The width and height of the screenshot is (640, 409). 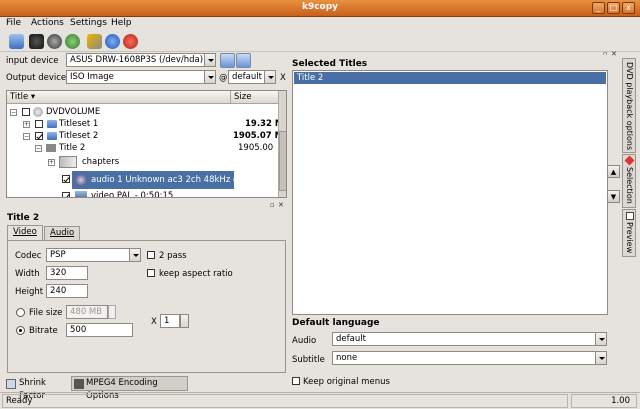 What do you see at coordinates (613, 8) in the screenshot?
I see `maximize-button: □` at bounding box center [613, 8].